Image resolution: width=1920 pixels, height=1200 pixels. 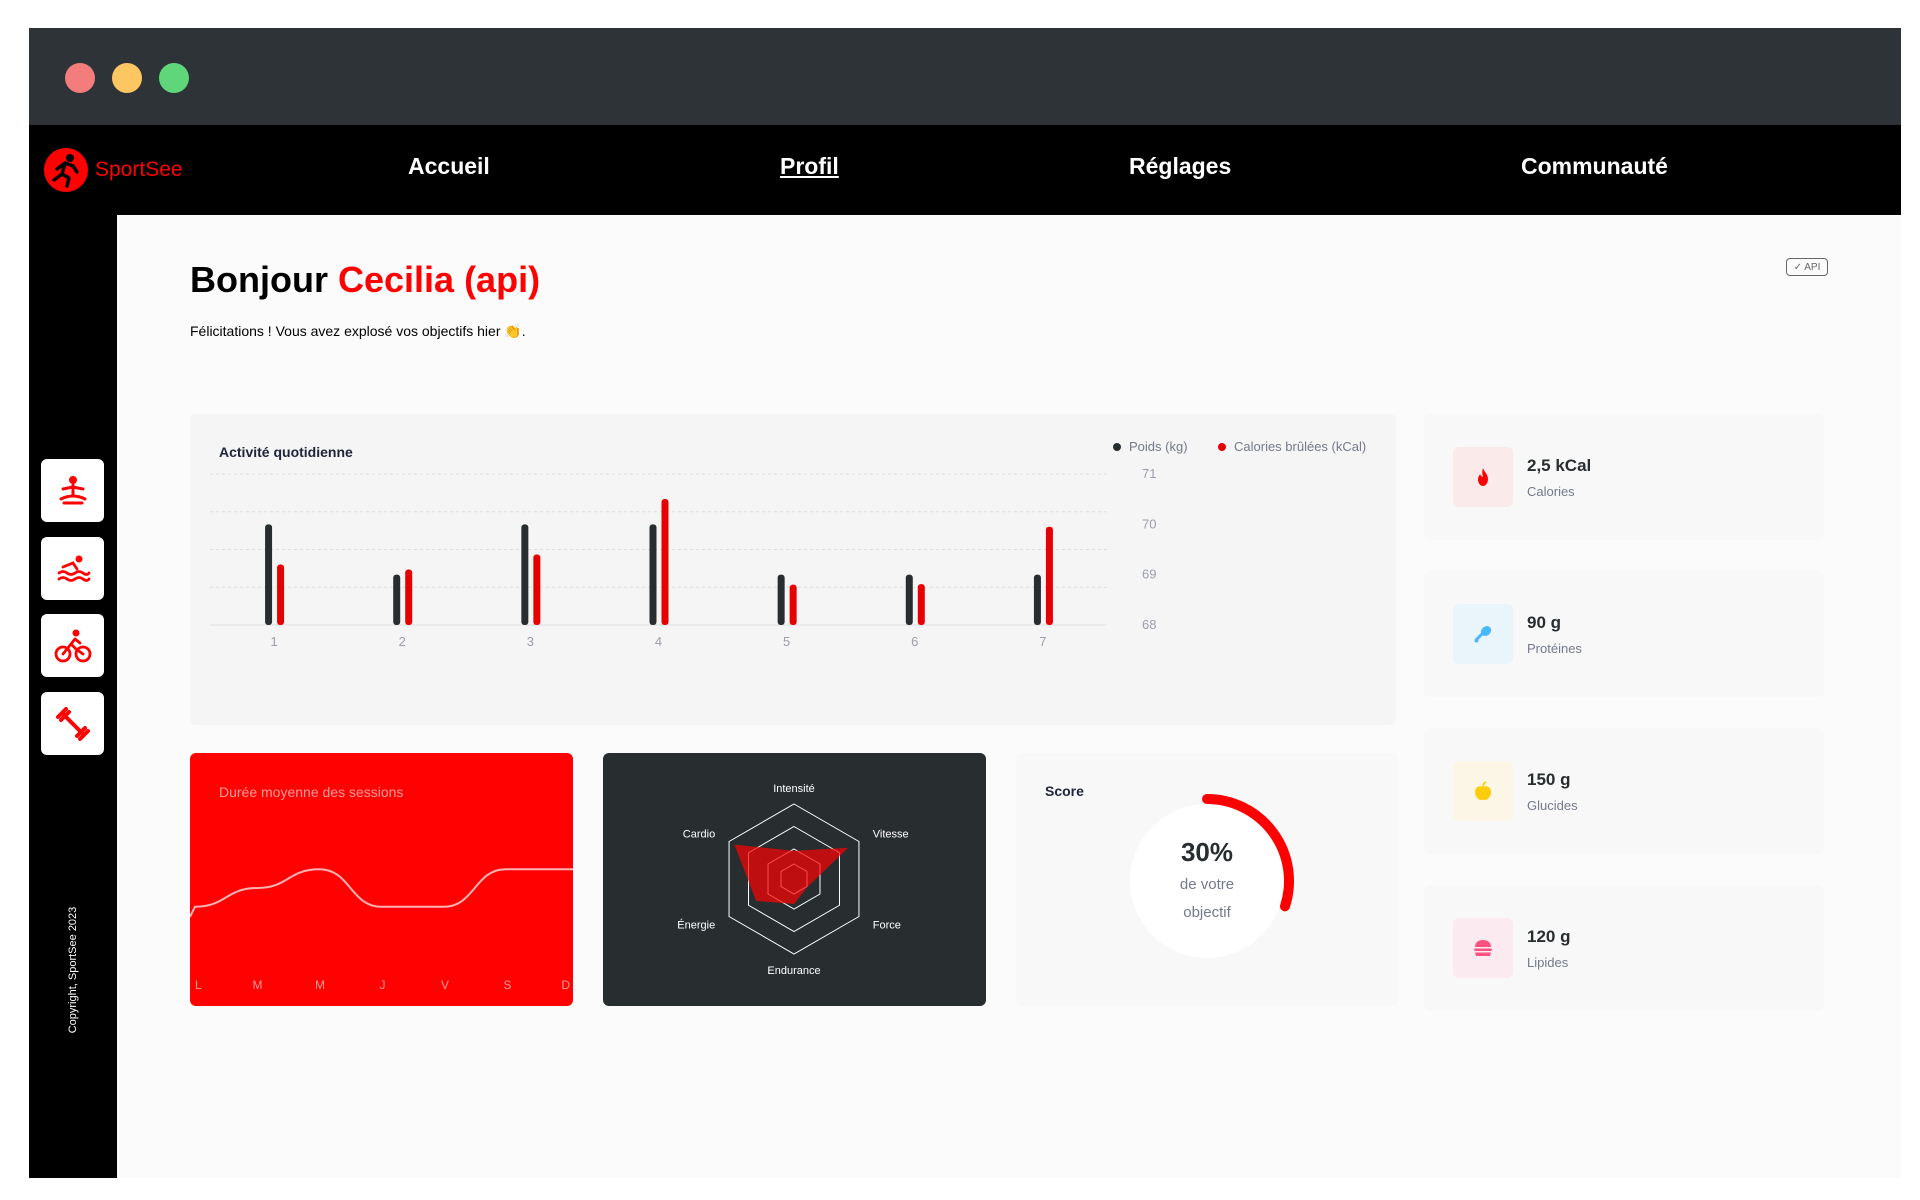 I want to click on x-tick-label: 7, so click(x=1042, y=641).